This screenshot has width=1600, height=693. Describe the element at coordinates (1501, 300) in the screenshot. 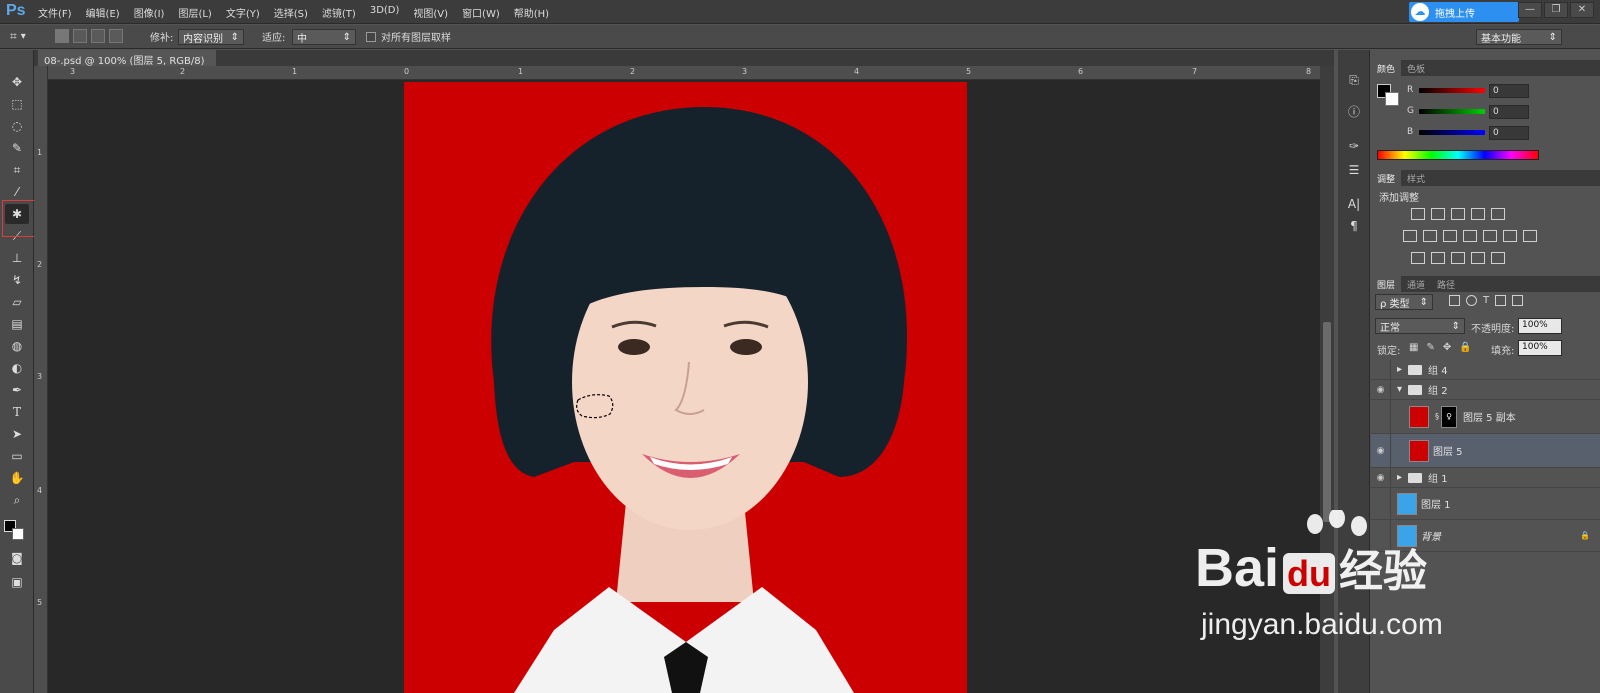

I see `shape-filter-icon` at that location.